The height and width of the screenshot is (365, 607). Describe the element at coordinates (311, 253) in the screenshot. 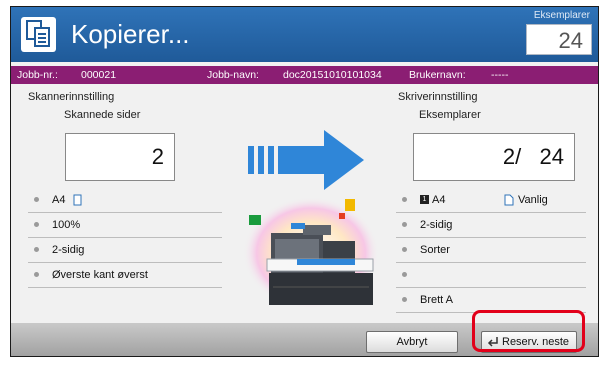

I see `printer-machine-icon` at that location.